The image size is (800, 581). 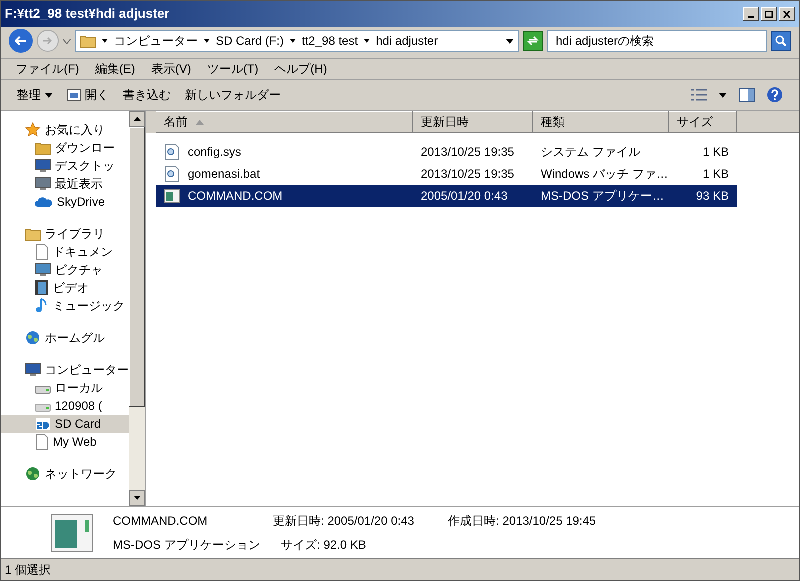 I want to click on preview-pane-button, so click(x=747, y=95).